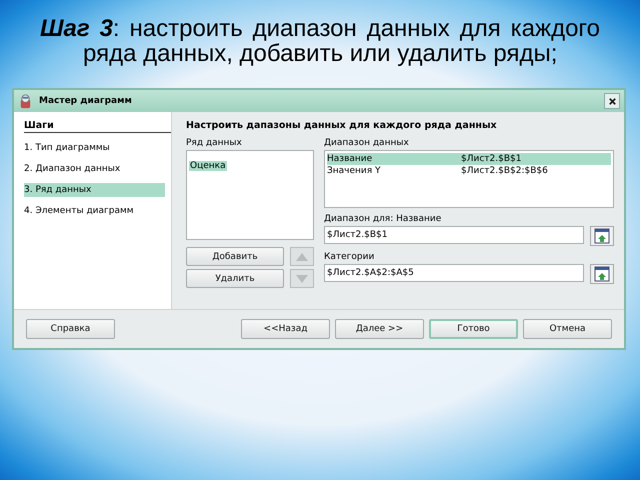 The image size is (640, 480). What do you see at coordinates (235, 278) in the screenshot?
I see `series-button: Удалить` at bounding box center [235, 278].